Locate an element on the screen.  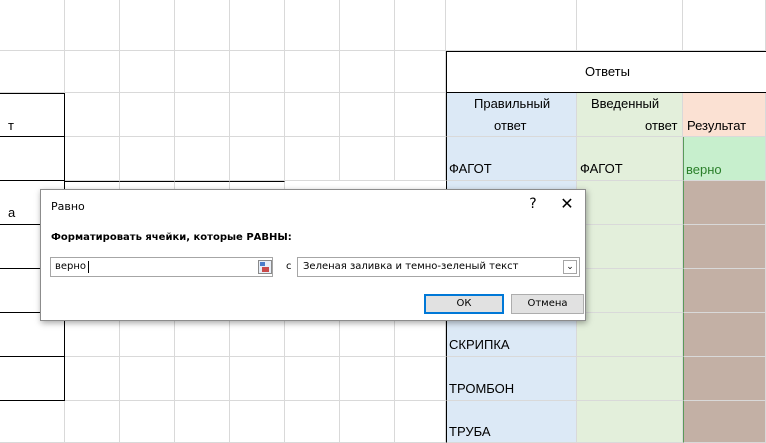
chevron-down-icon: ⌄ is located at coordinates (570, 267).